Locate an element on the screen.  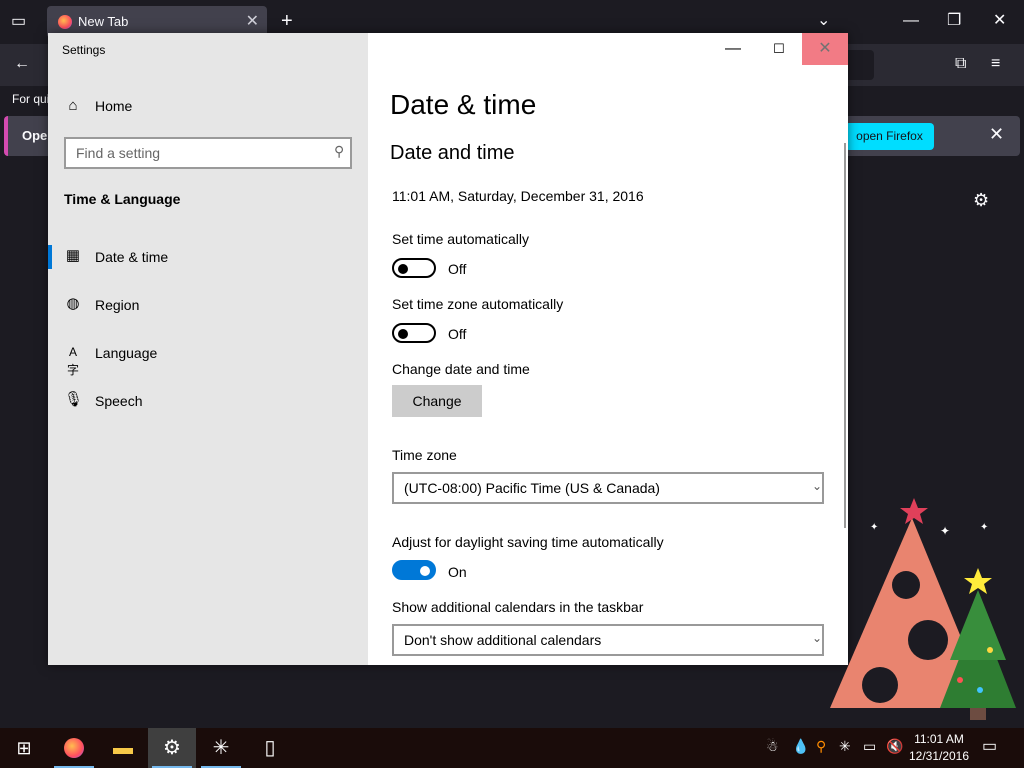
search-input is located at coordinates (196, 153).